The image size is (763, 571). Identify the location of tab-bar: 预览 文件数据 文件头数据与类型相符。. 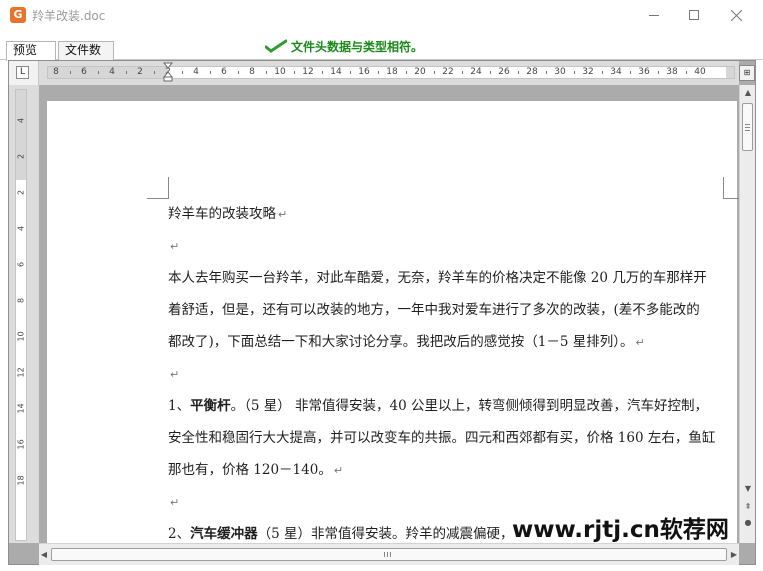
(381, 52).